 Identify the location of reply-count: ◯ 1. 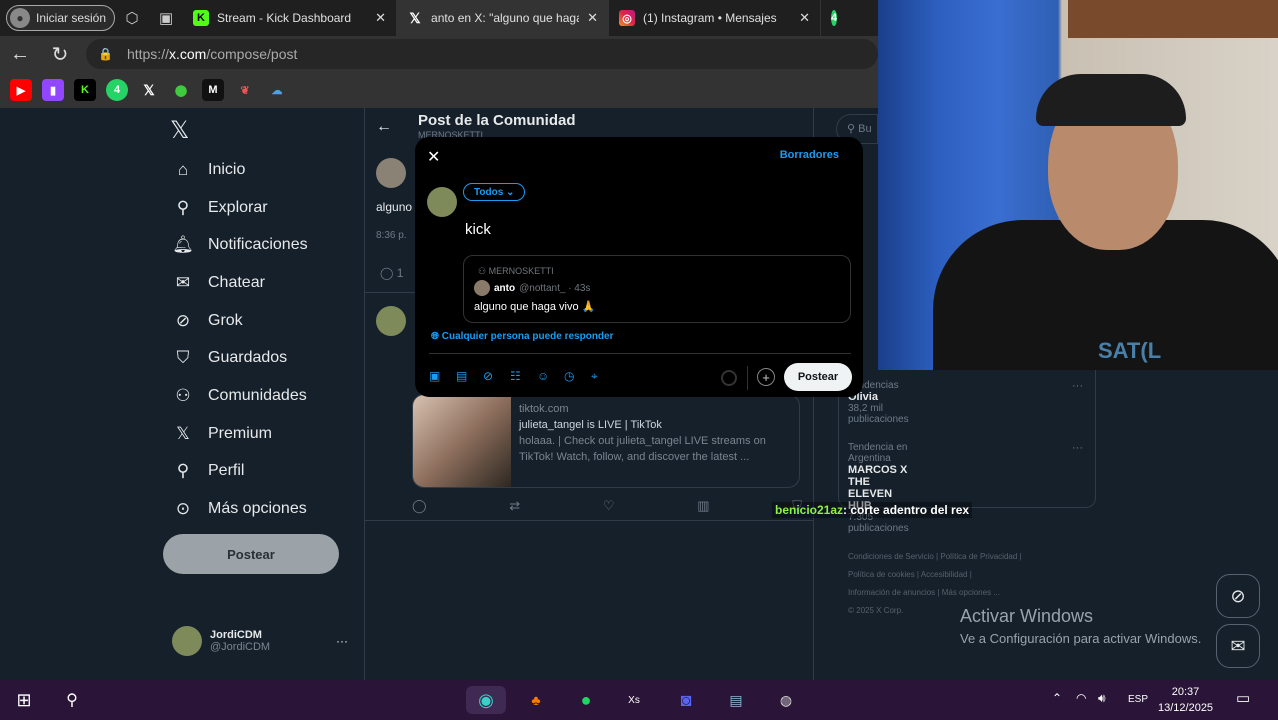
(391, 273).